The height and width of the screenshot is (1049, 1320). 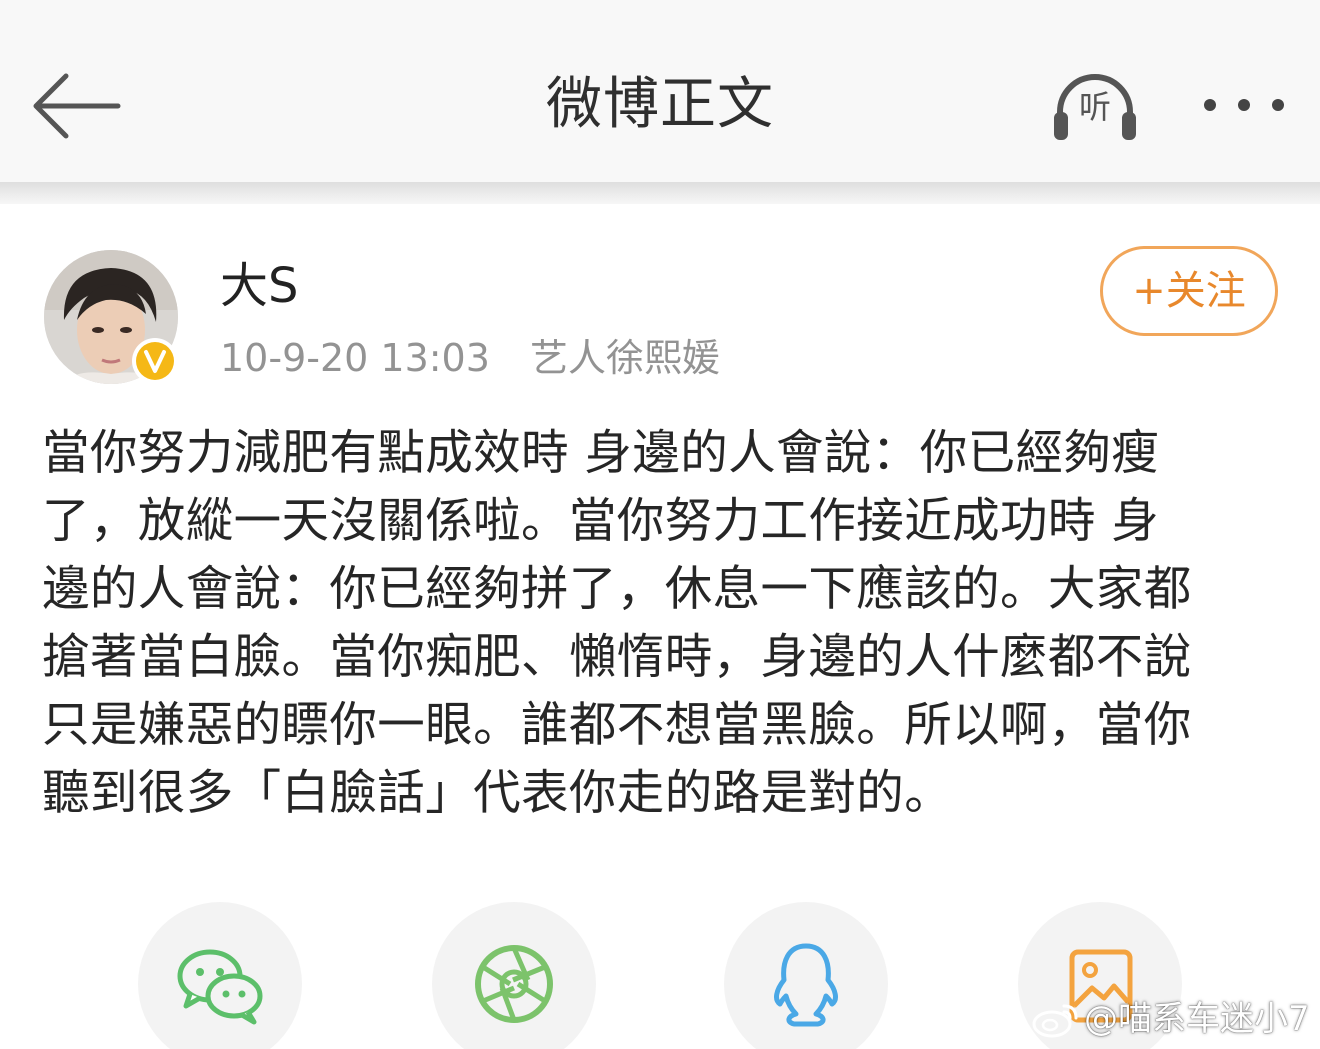 What do you see at coordinates (617, 725) in the screenshot?
I see `post-text-line: 只是嫌惡的瞟你一眼。誰都不想當黑臉。所以啊，當你` at bounding box center [617, 725].